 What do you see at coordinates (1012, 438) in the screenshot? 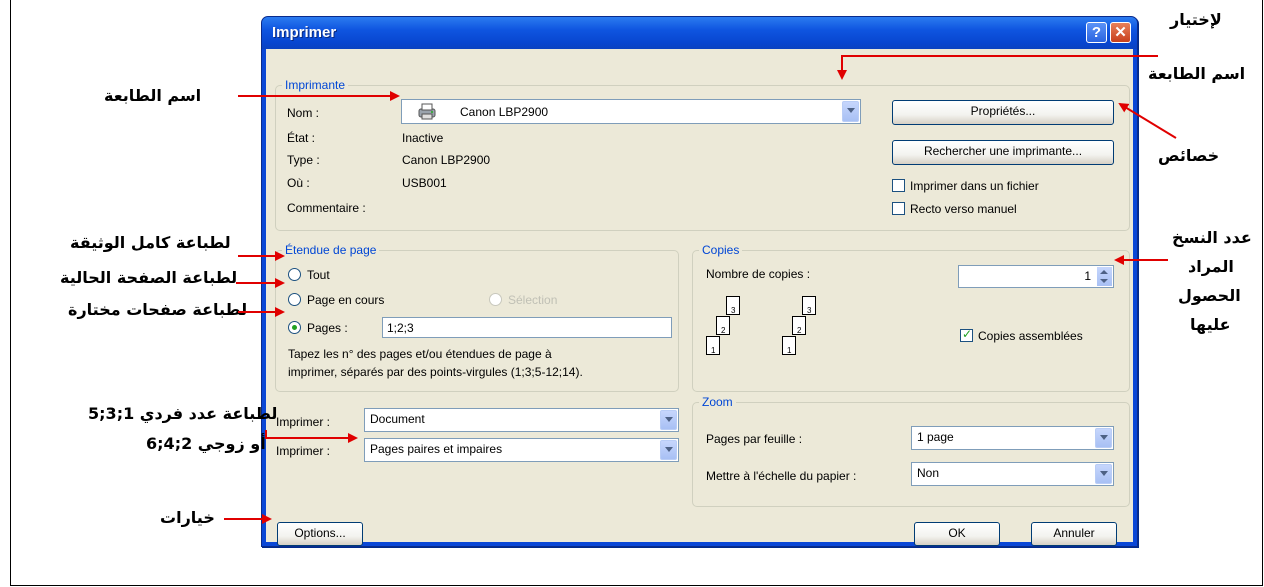
I see `pages-per-sheet-select: 1 page` at bounding box center [1012, 438].